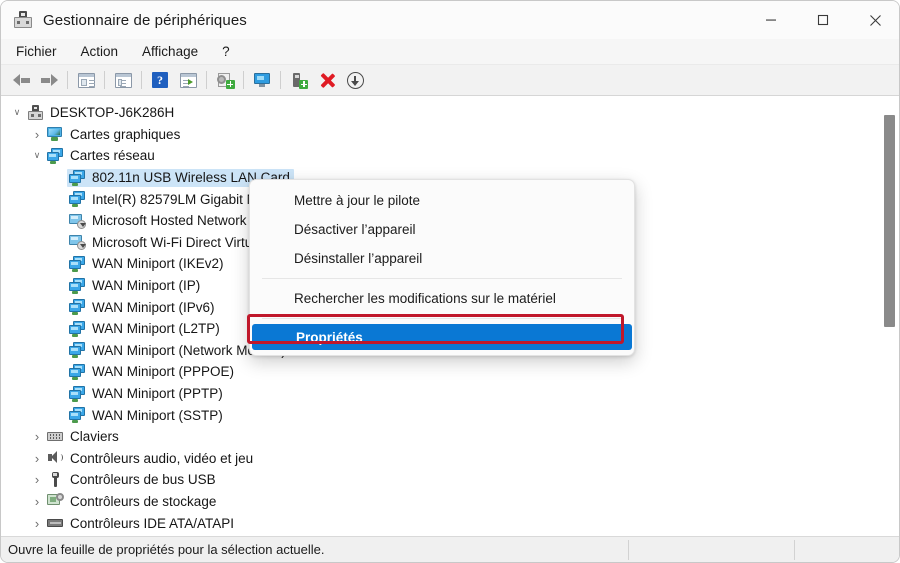  What do you see at coordinates (436, 394) in the screenshot?
I see `tree-item: WAN Miniport (PPTP)` at bounding box center [436, 394].